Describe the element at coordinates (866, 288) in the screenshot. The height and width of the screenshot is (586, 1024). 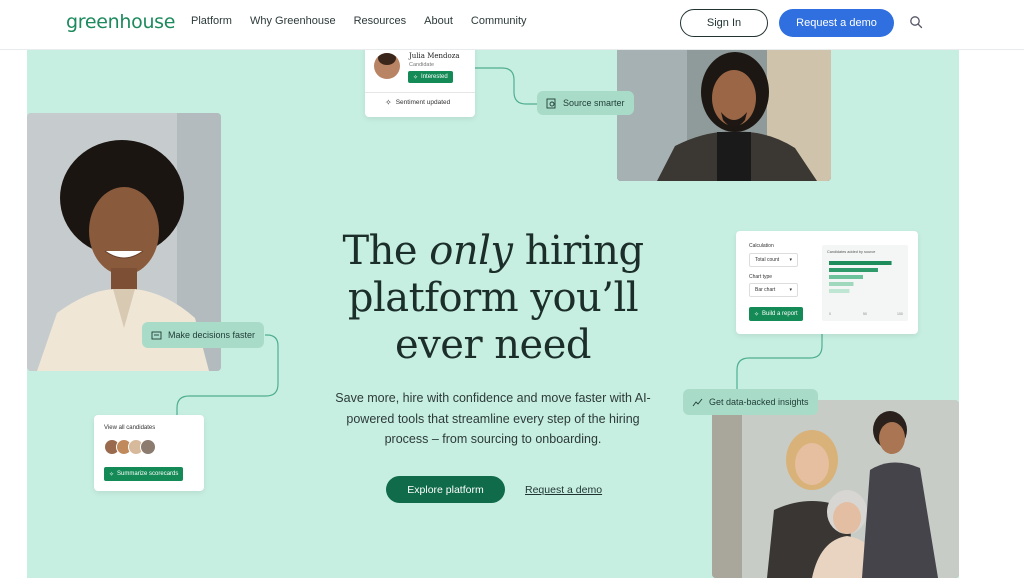
I see `mini-bar-chart: 0 50 100` at that location.